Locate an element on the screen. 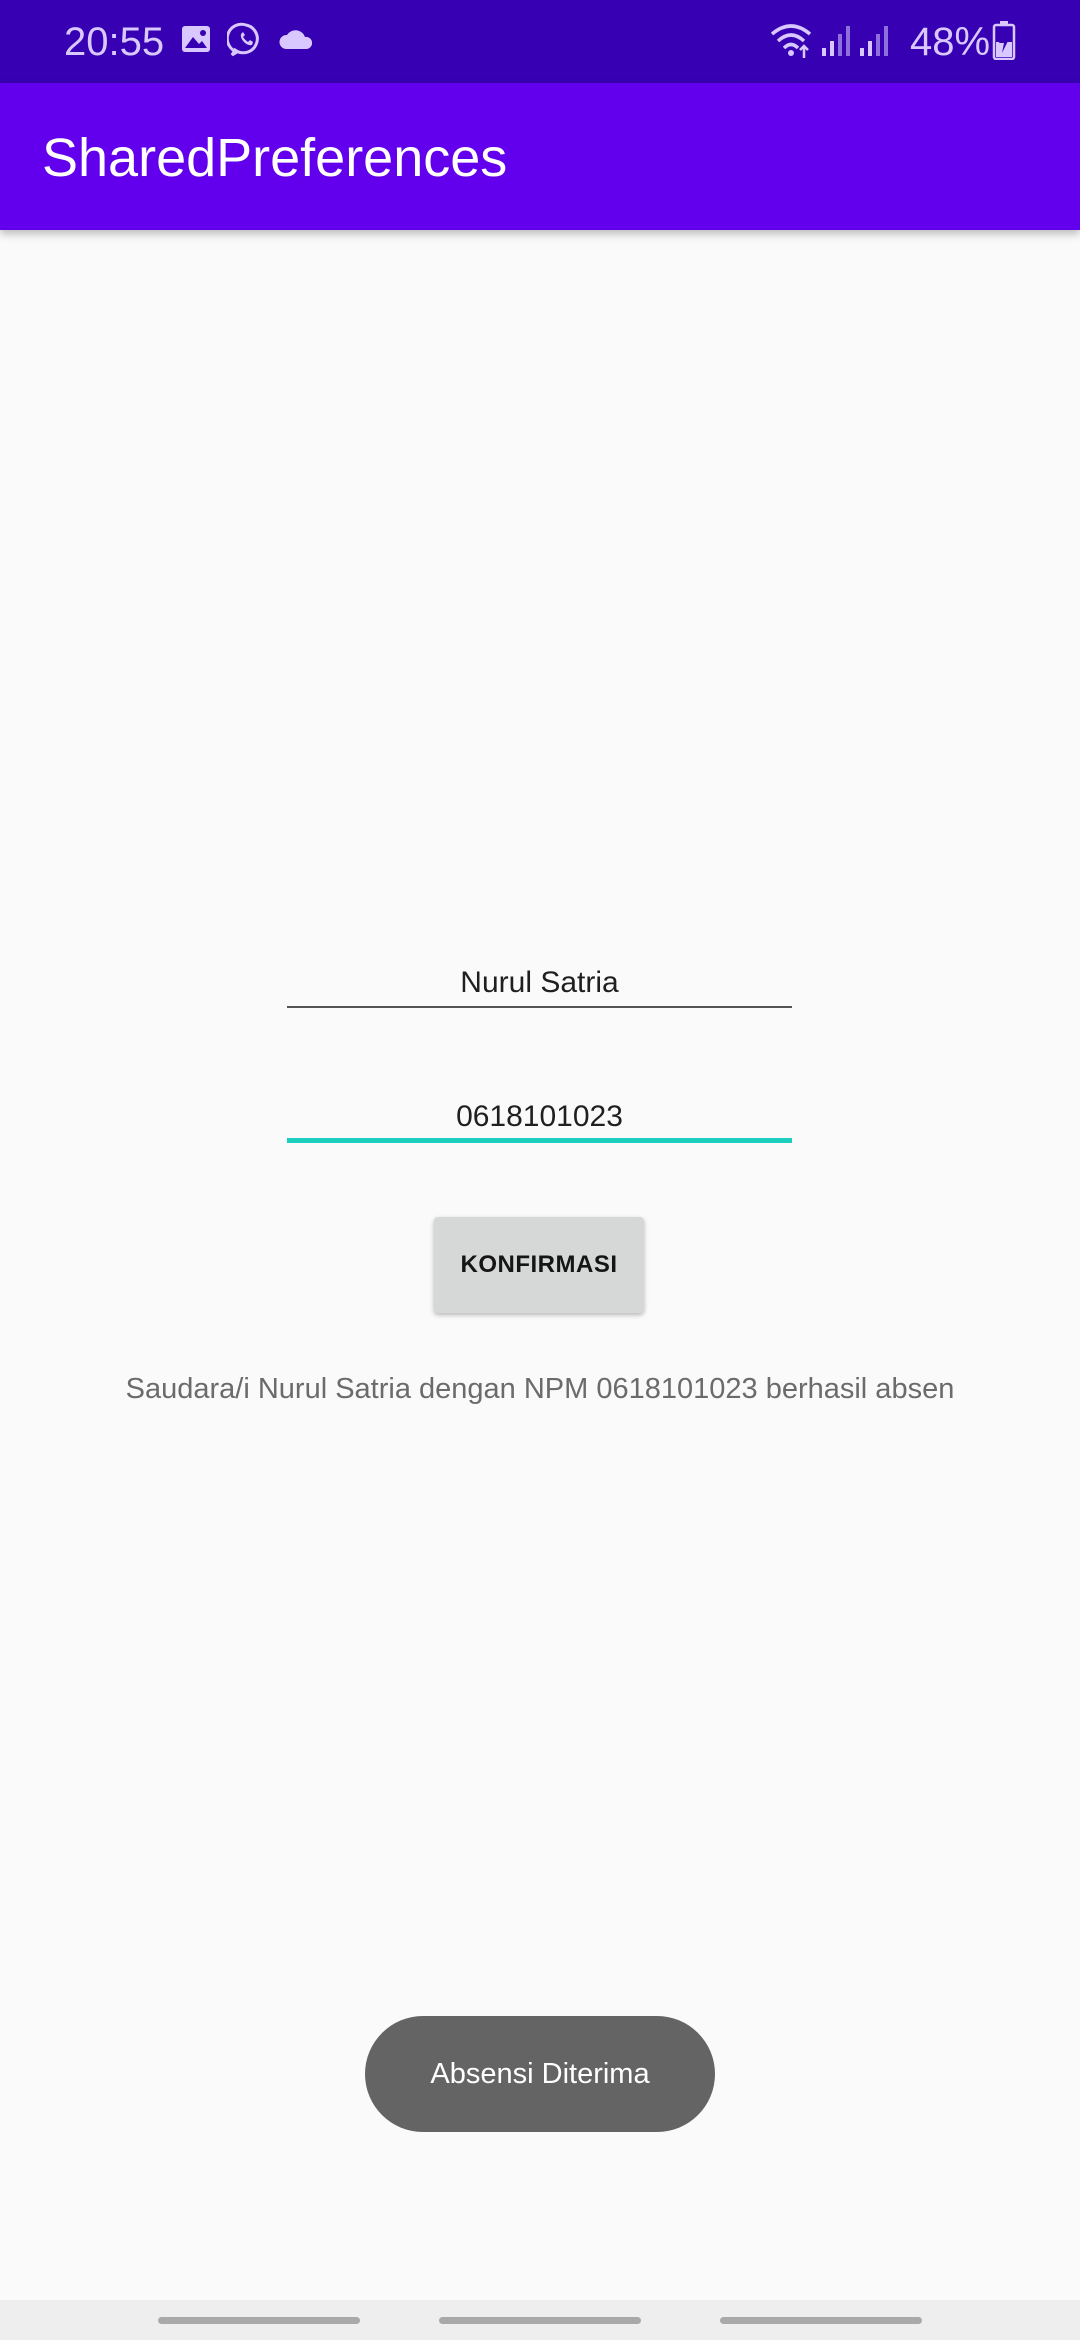  nav-pill-center is located at coordinates (540, 2320).